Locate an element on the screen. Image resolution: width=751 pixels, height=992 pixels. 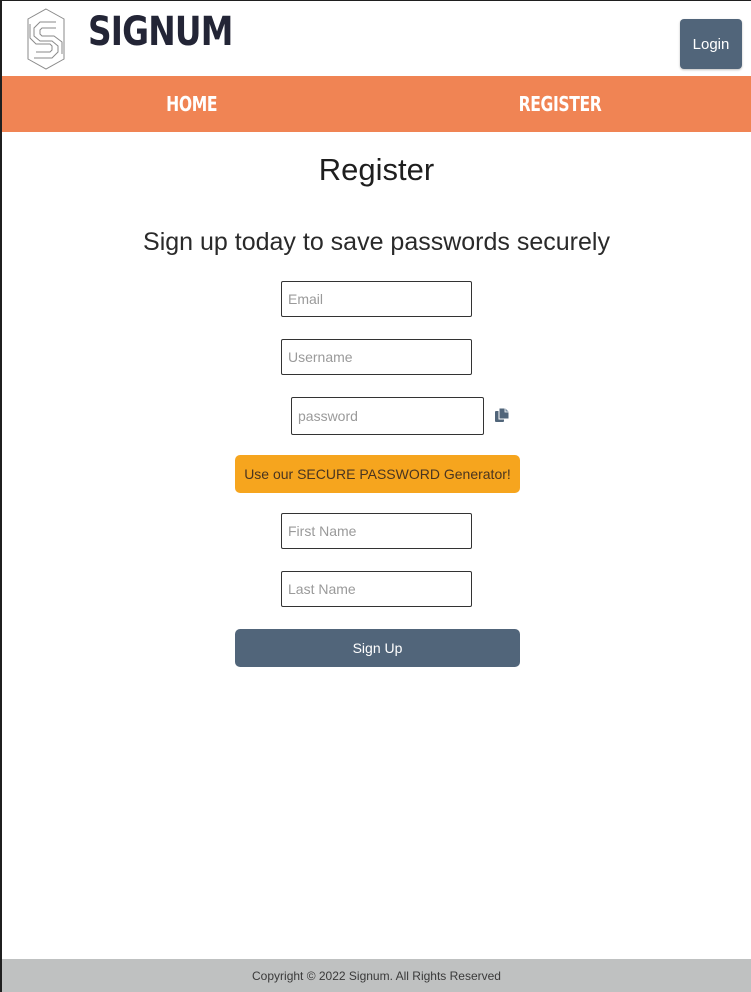
email-field is located at coordinates (376, 299).